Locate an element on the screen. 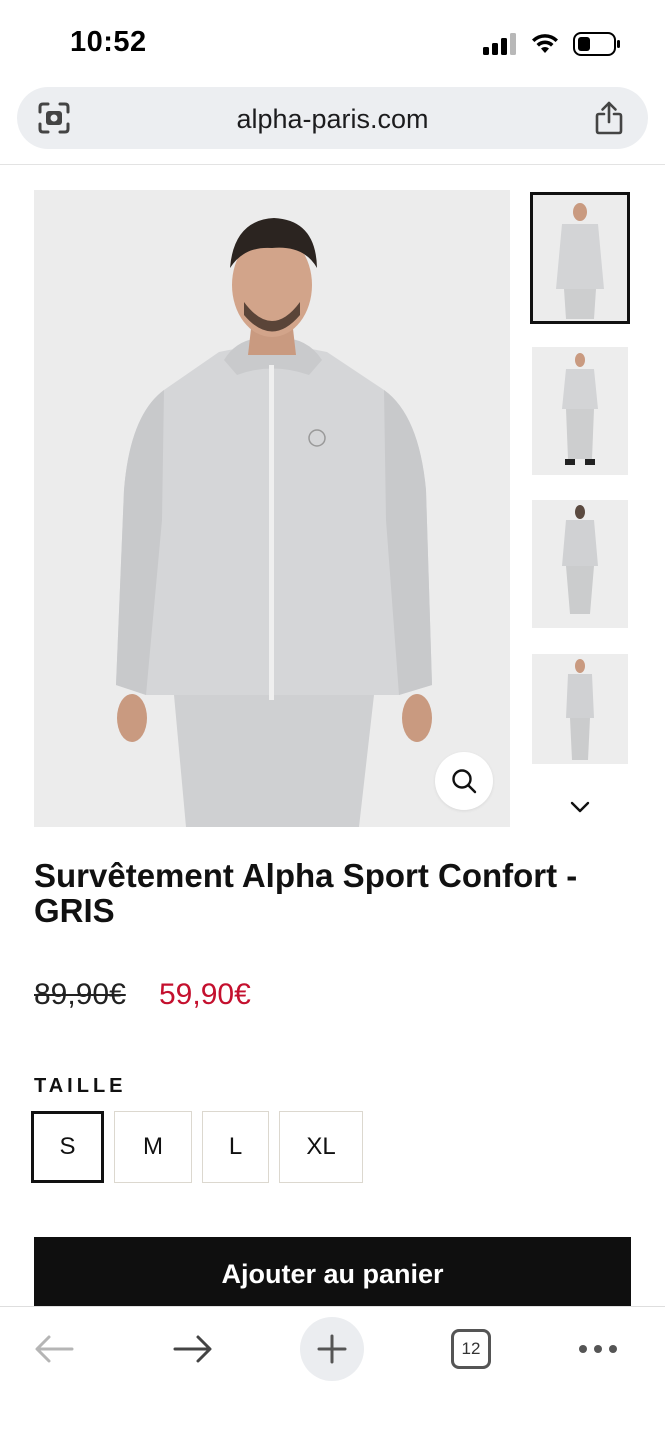 The width and height of the screenshot is (665, 1440). chevron-down-icon is located at coordinates (580, 807).